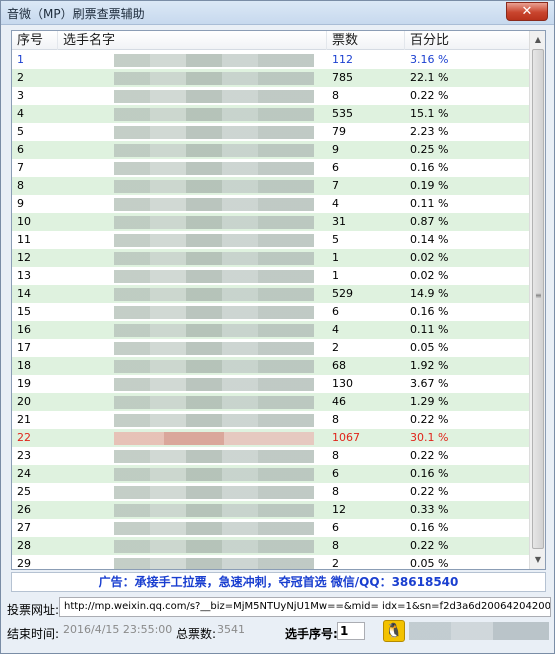 The image size is (555, 654). I want to click on contestant-number-input: 1, so click(351, 631).